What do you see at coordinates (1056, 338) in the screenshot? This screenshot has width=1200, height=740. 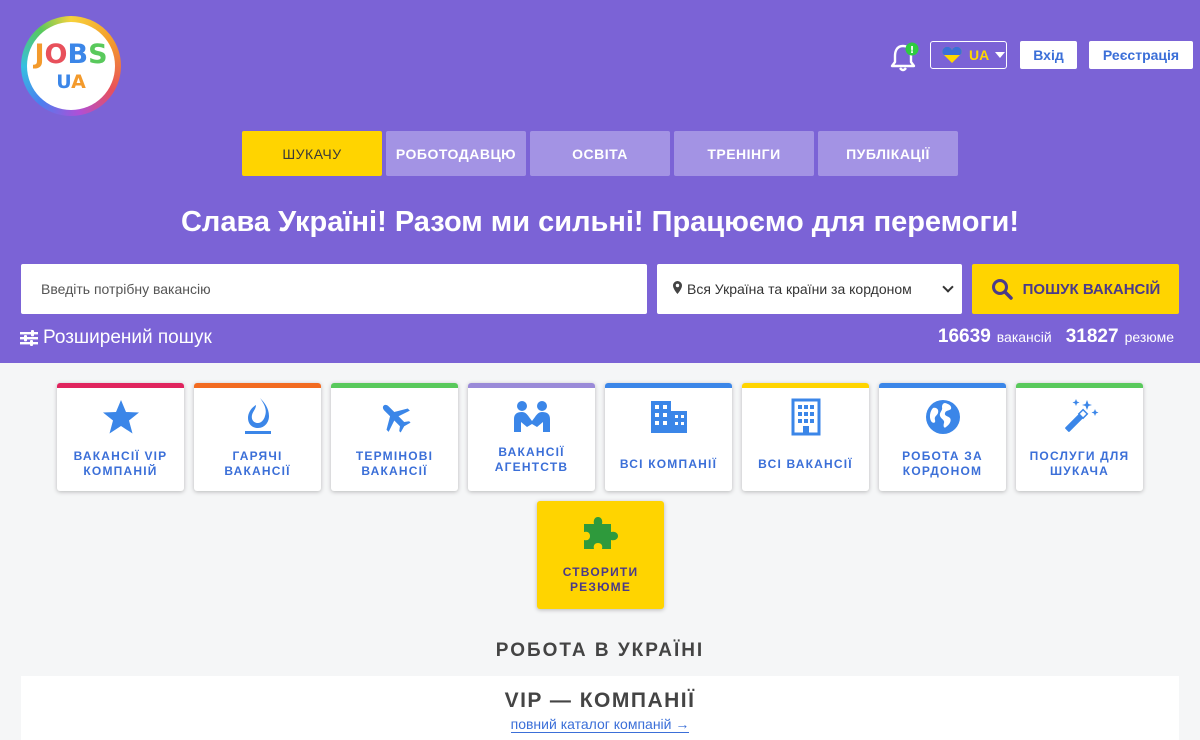 I see `site-stats: 16639 вакансій 31827 резюме` at bounding box center [1056, 338].